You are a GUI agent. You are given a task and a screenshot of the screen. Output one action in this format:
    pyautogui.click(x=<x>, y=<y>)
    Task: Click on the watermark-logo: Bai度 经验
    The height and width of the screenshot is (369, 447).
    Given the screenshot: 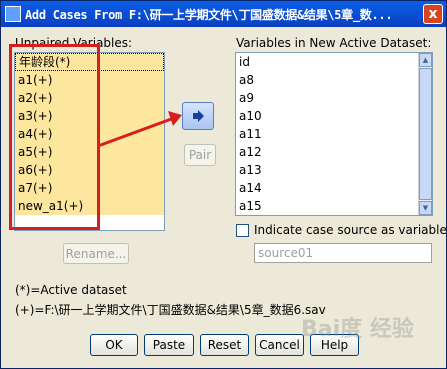 What is the action you would take?
    pyautogui.click(x=357, y=329)
    